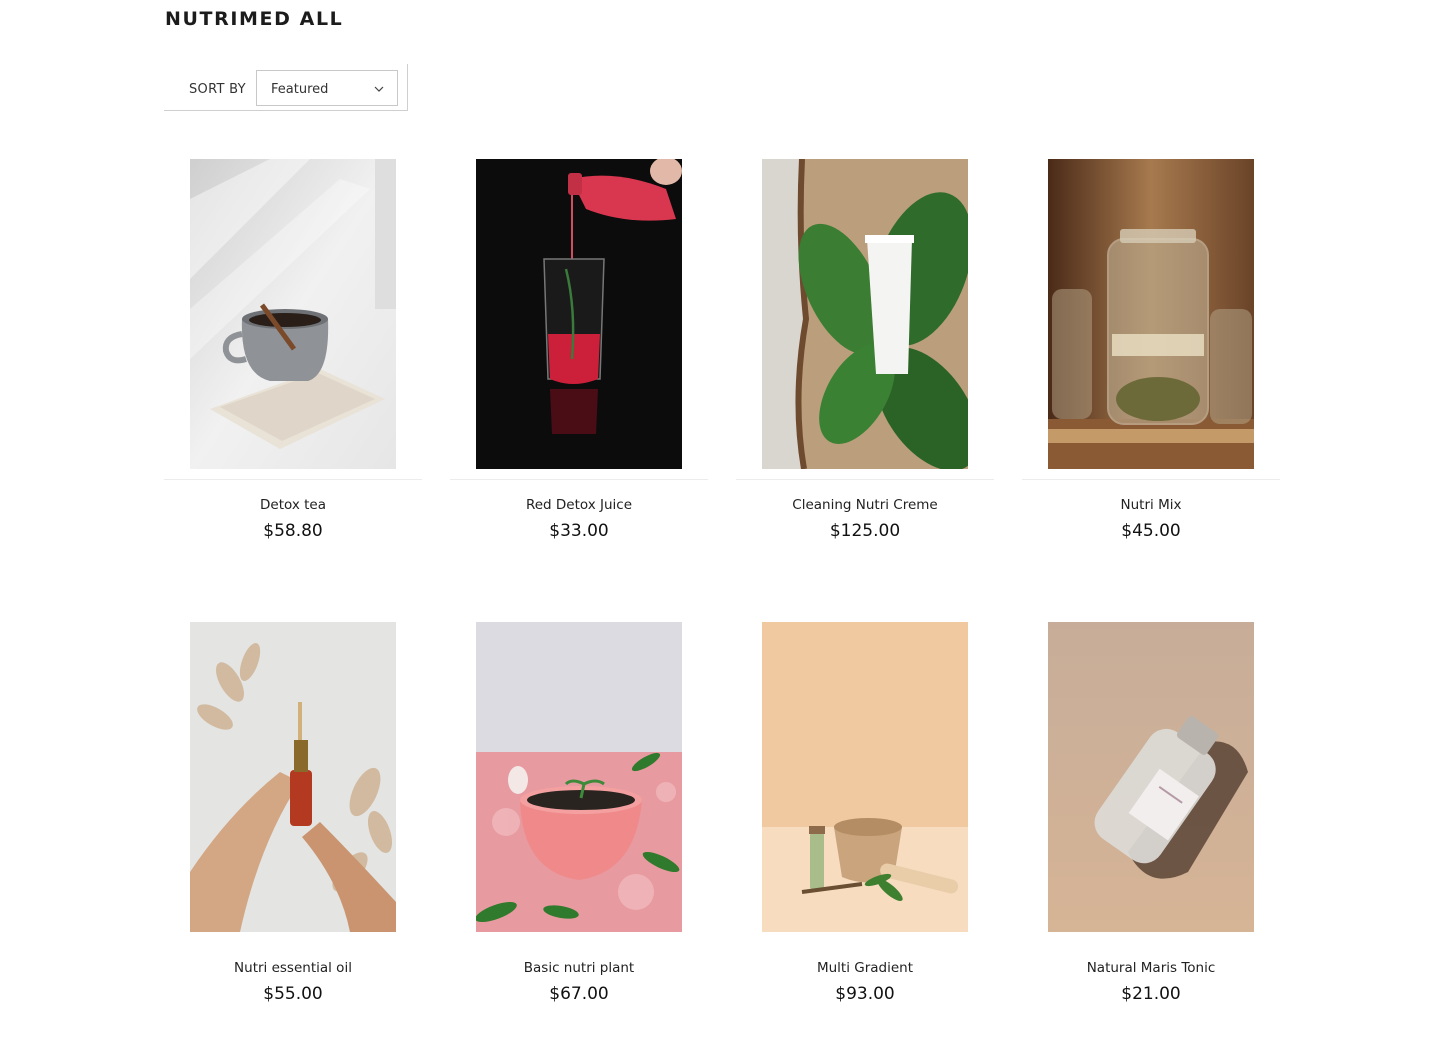  I want to click on product-card: Basic nutri plant $67.00, so click(579, 822).